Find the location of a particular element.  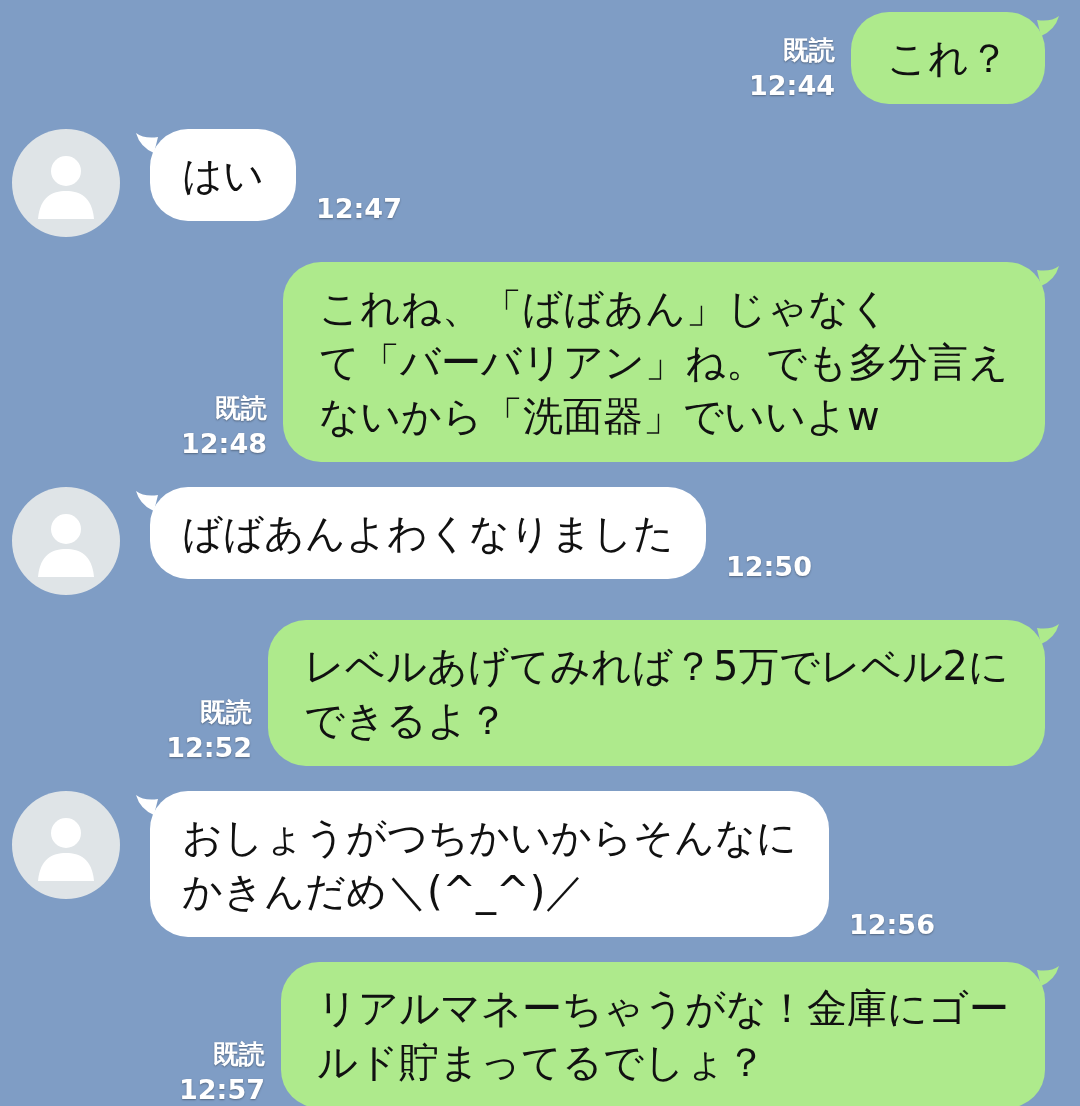

message-time: 12:50 is located at coordinates (769, 567).